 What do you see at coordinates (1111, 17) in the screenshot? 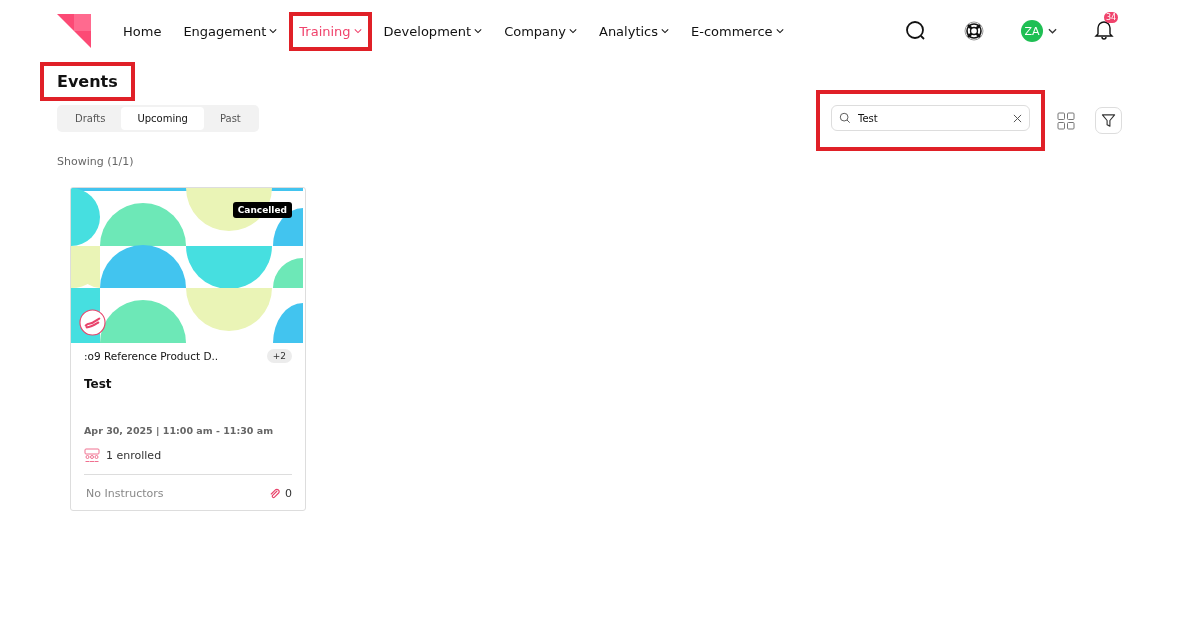
I see `notification-badge: 34` at bounding box center [1111, 17].